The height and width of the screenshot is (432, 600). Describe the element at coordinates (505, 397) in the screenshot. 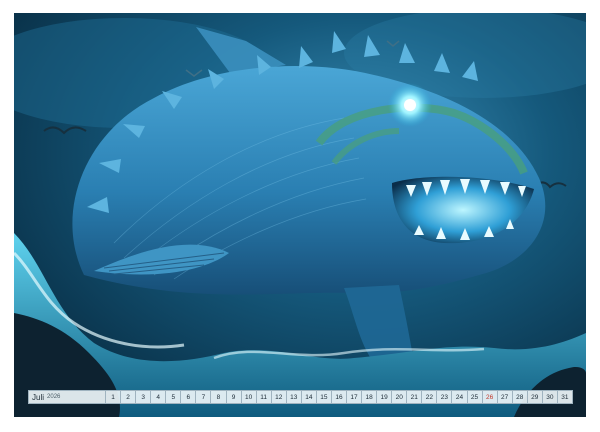

I see `day-cell: 27` at that location.